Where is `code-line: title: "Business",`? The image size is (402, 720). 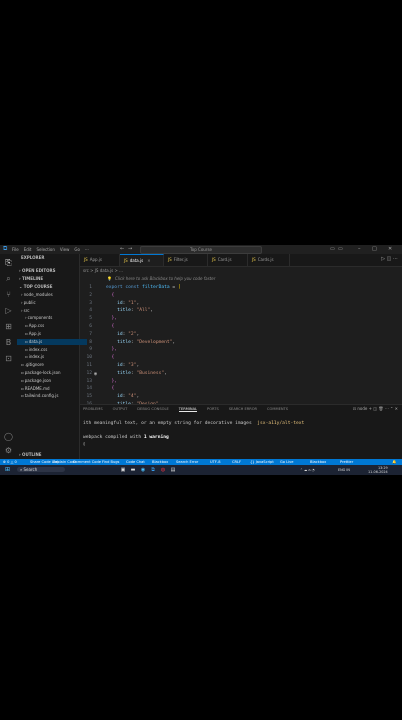
code-line: title: "Business", is located at coordinates (136, 373).